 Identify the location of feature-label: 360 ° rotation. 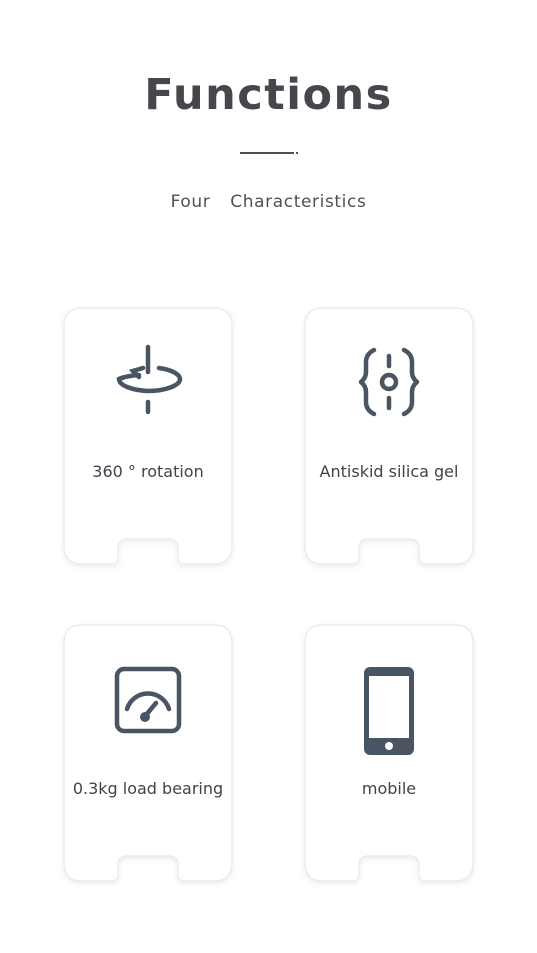
(148, 471).